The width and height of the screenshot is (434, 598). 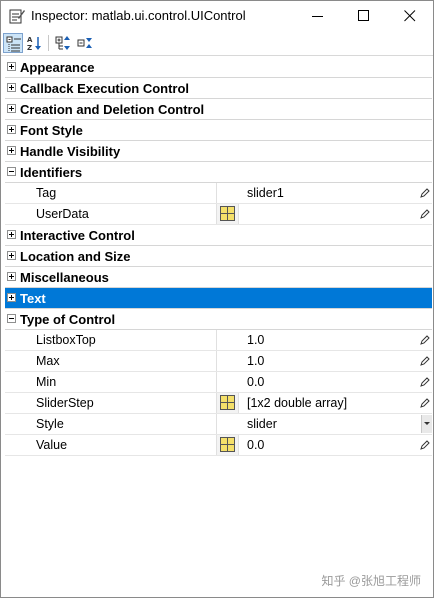 What do you see at coordinates (118, 403) in the screenshot?
I see `property-name-cell: SliderStep` at bounding box center [118, 403].